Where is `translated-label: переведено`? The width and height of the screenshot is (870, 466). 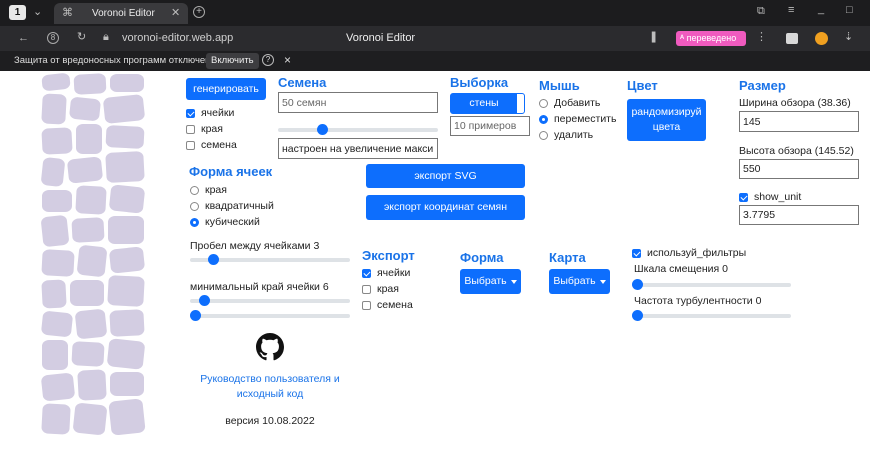
translated-label: переведено is located at coordinates (711, 38).